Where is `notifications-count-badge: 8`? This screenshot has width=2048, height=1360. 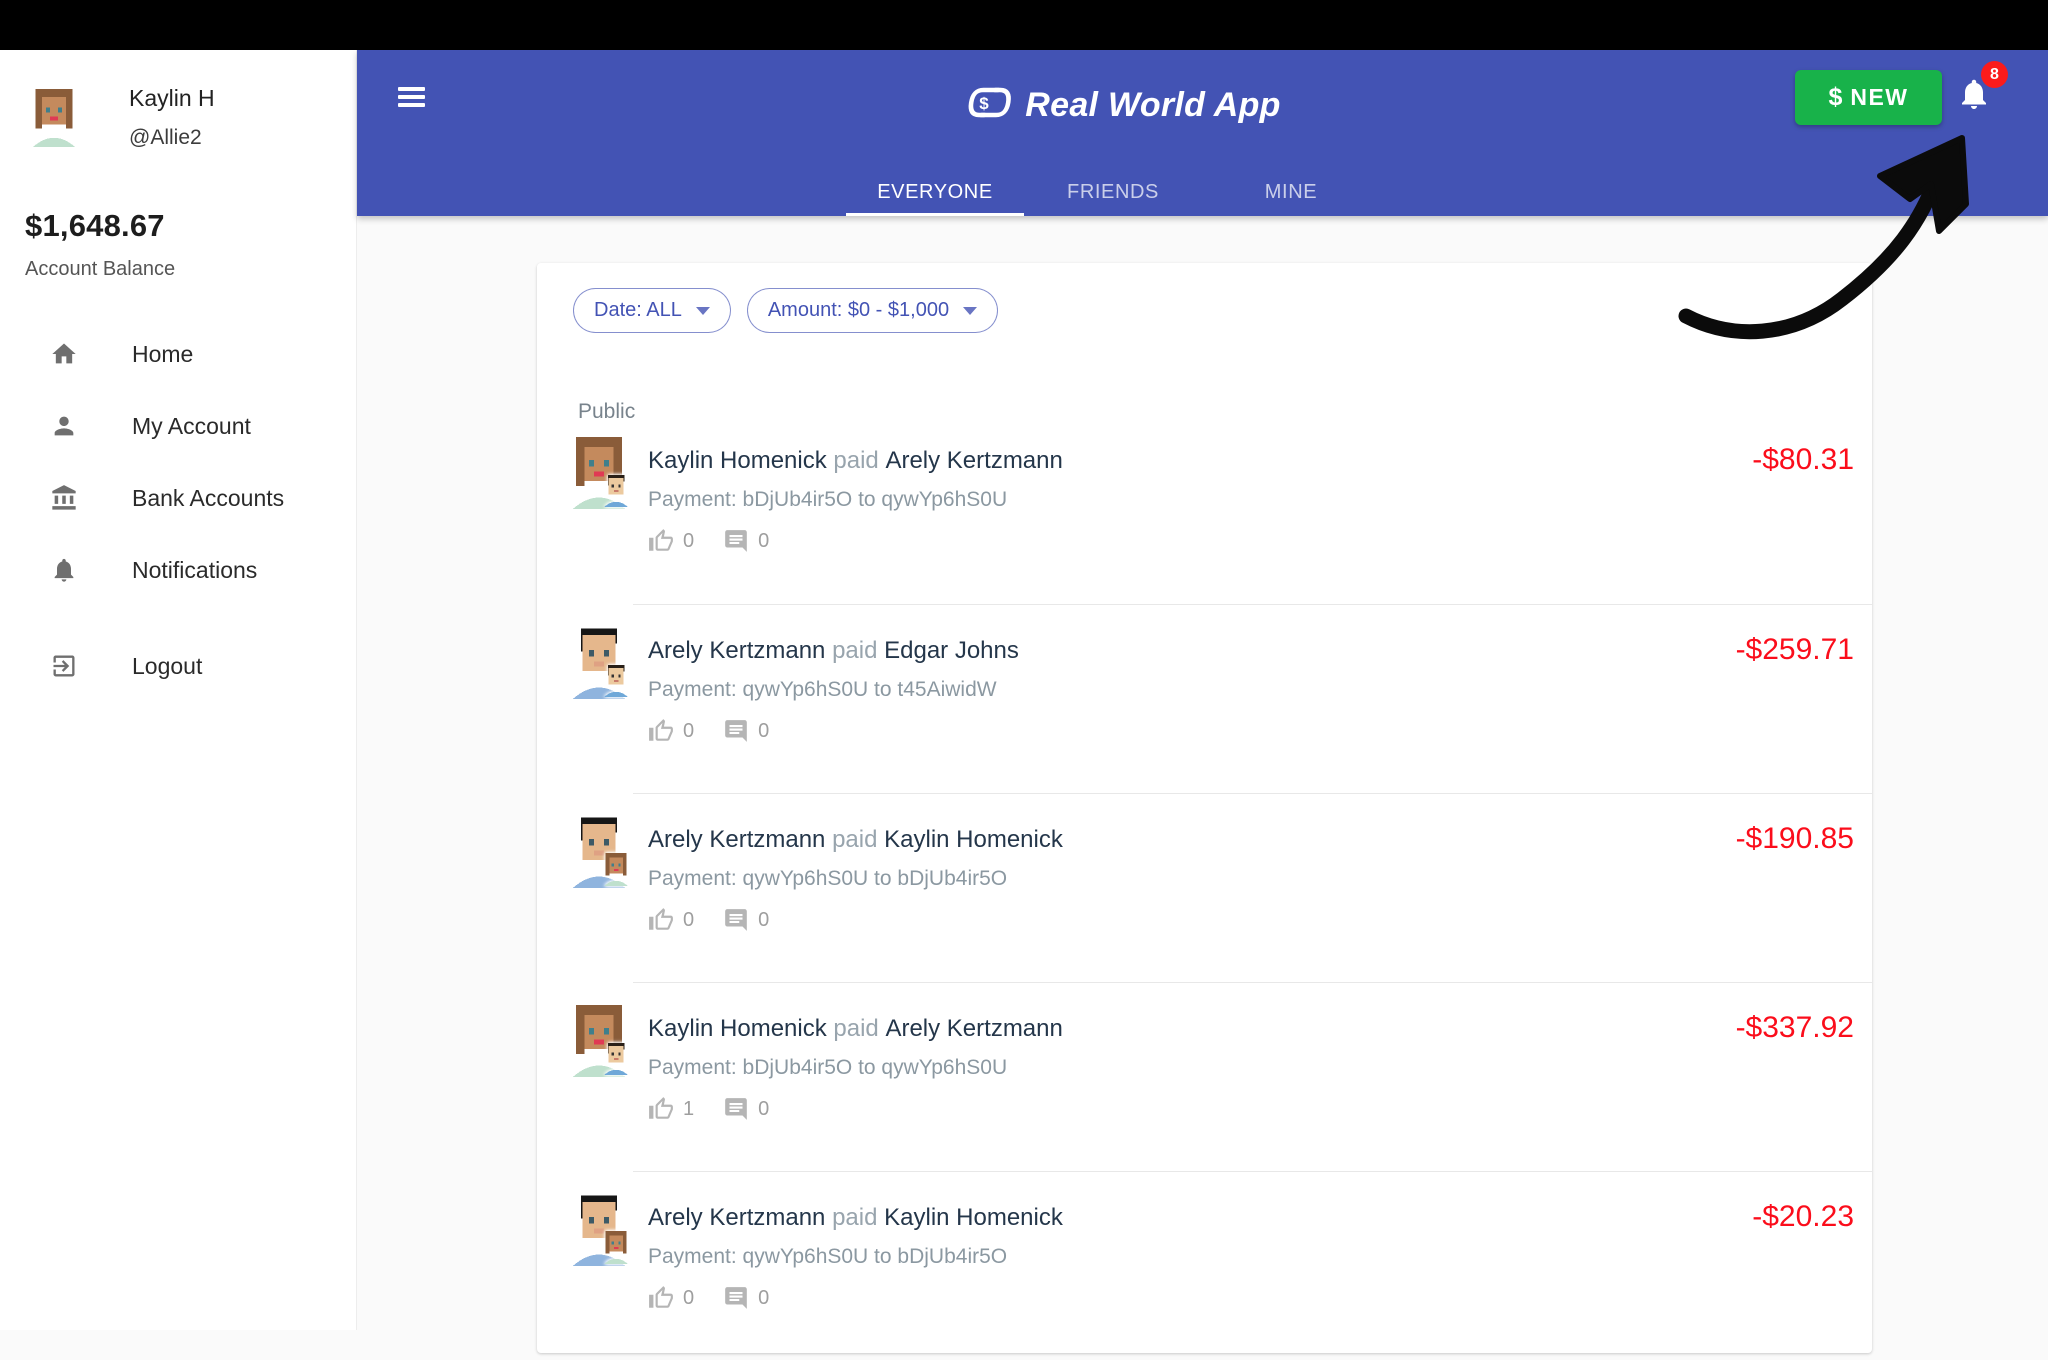
notifications-count-badge: 8 is located at coordinates (1994, 74).